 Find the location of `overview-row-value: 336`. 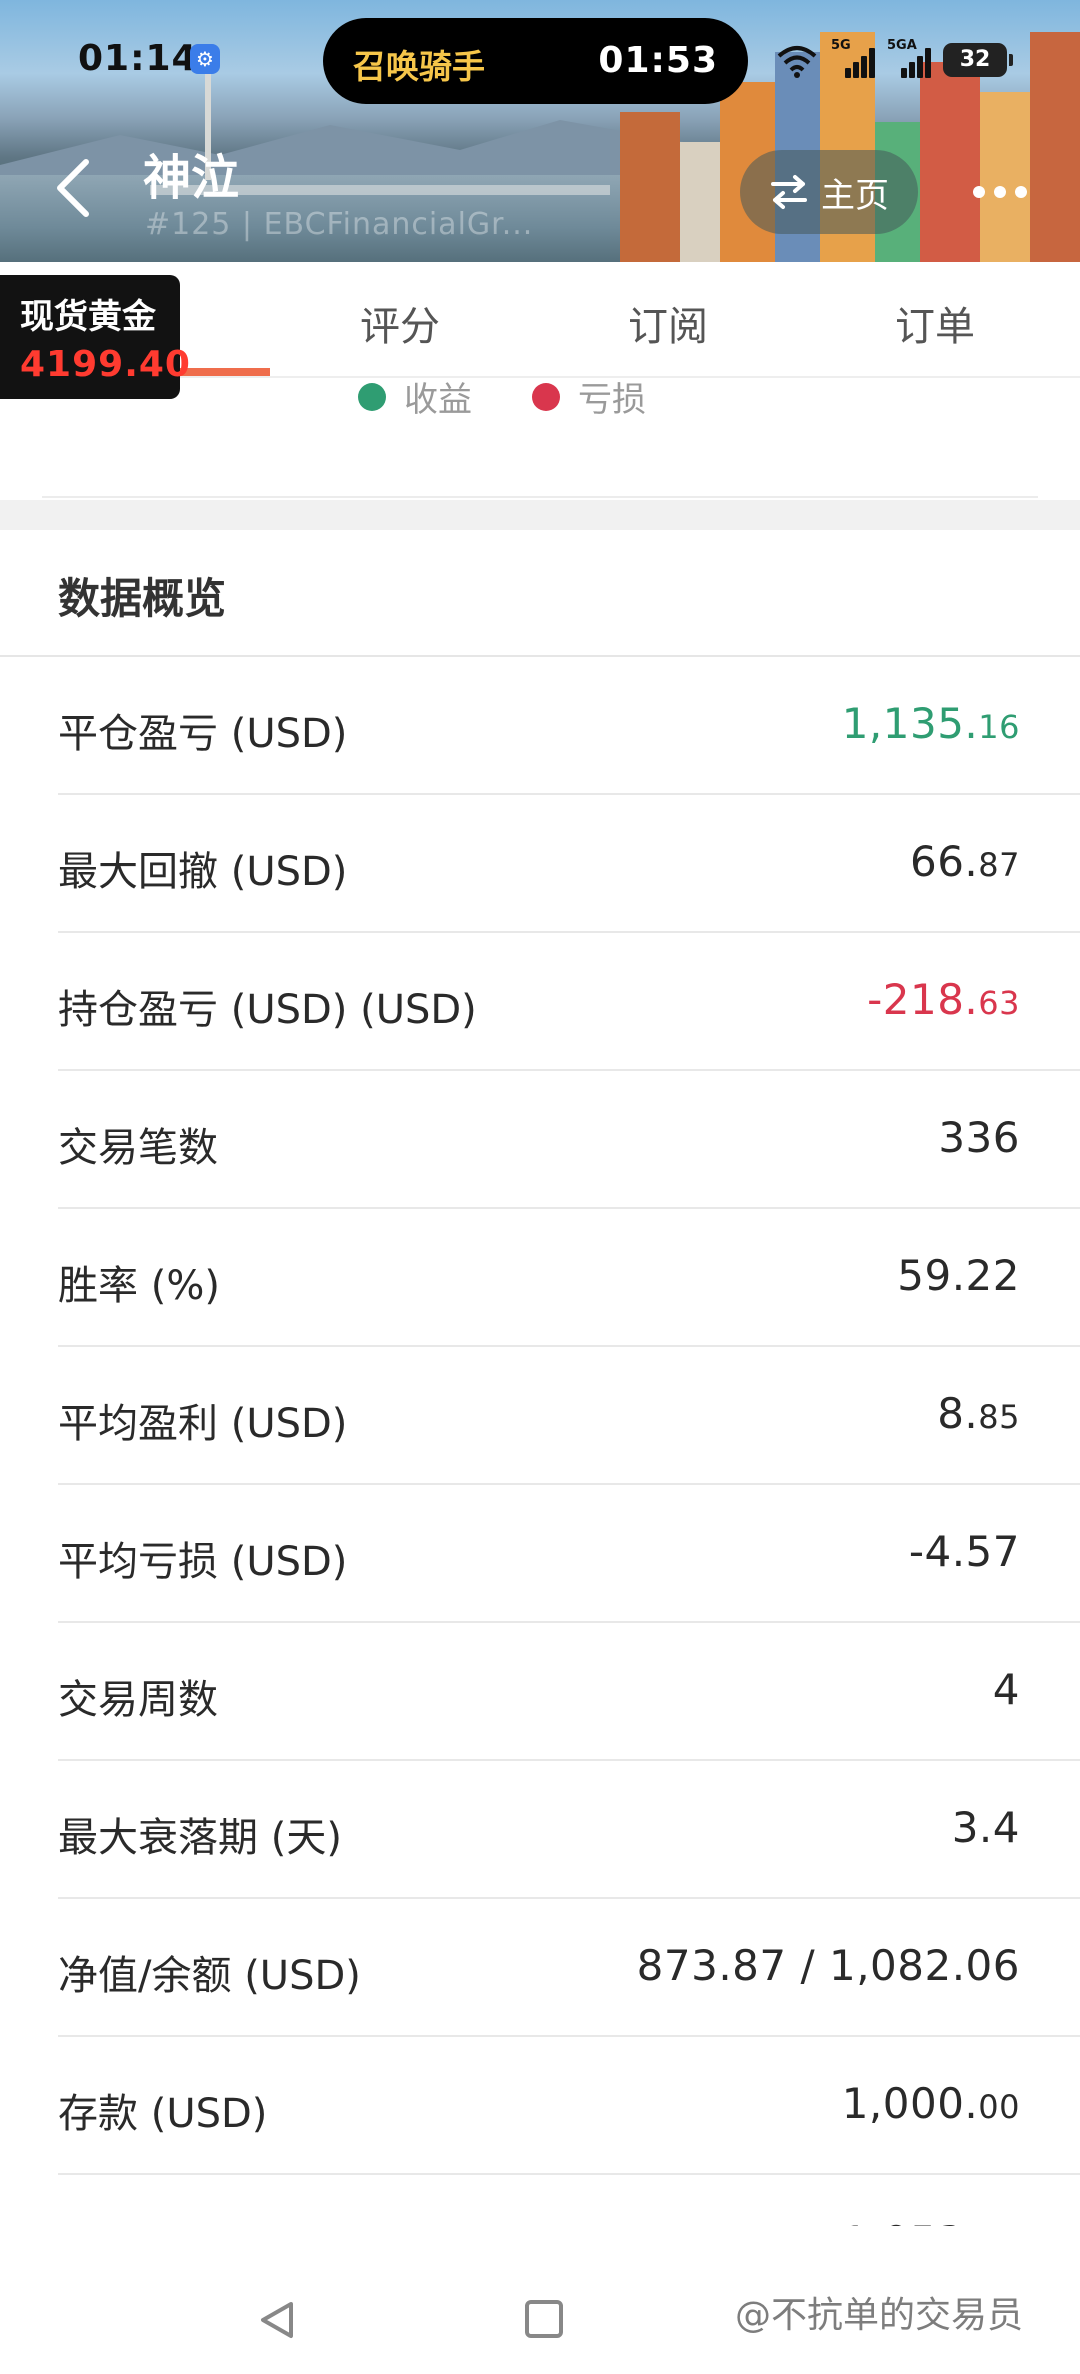

overview-row-value: 336 is located at coordinates (979, 1137).